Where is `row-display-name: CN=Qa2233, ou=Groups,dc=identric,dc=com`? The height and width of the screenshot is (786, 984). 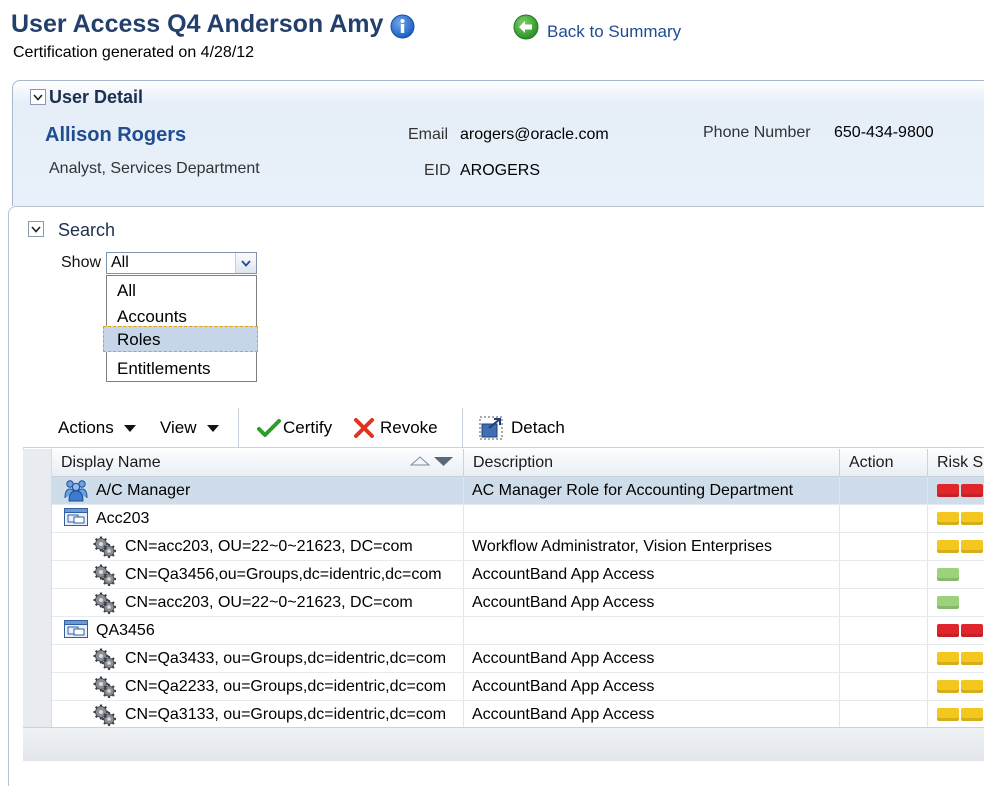
row-display-name: CN=Qa2233, ou=Groups,dc=identric,dc=com is located at coordinates (286, 686).